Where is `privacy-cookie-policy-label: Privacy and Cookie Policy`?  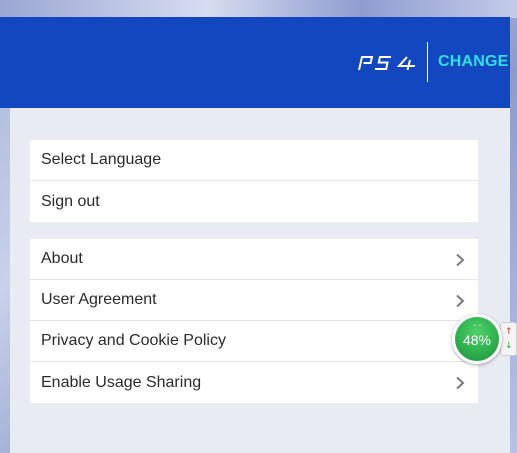 privacy-cookie-policy-label: Privacy and Cookie Policy is located at coordinates (133, 340).